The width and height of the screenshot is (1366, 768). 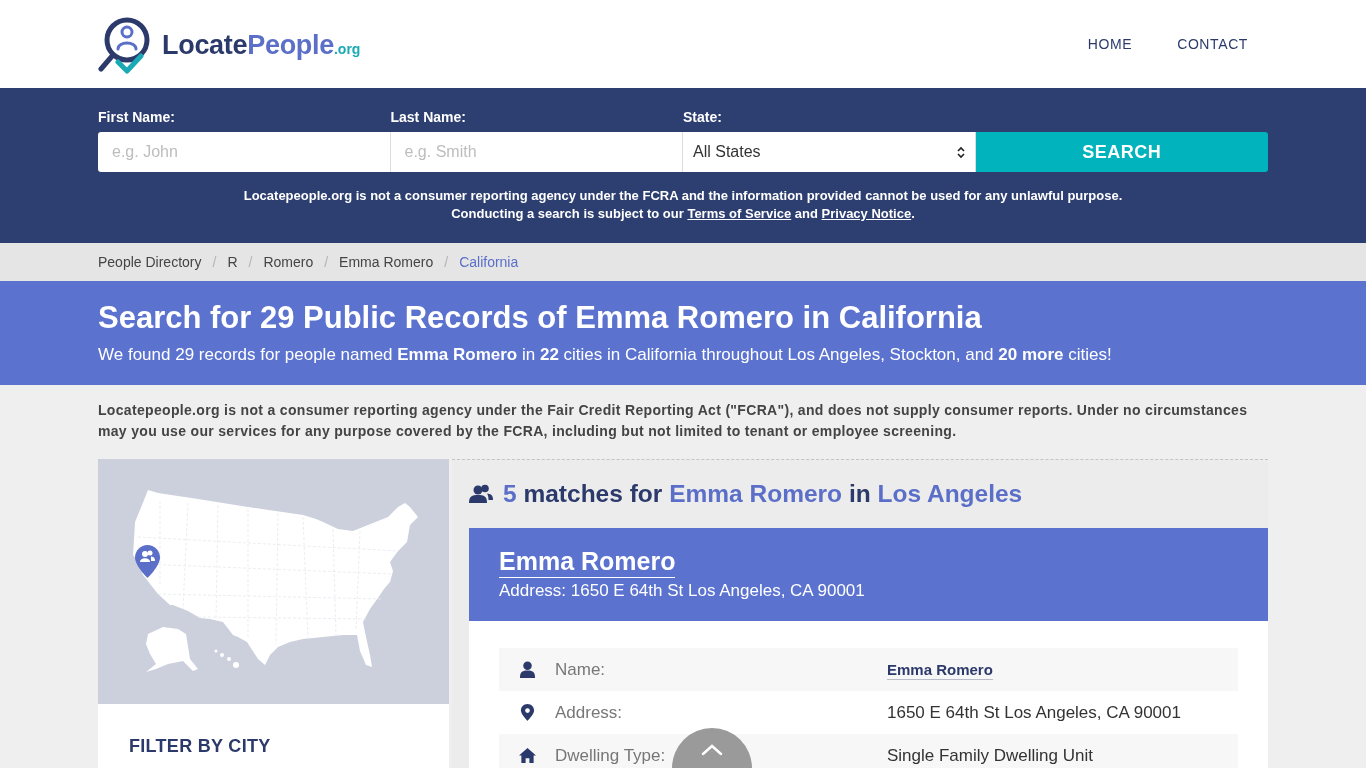 I want to click on person-name-link: Emma Romero, so click(x=587, y=562).